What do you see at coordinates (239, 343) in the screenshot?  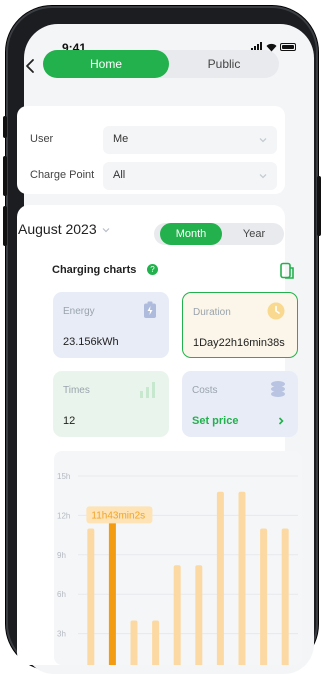 I see `duration-value: 1Day22h16min38s` at bounding box center [239, 343].